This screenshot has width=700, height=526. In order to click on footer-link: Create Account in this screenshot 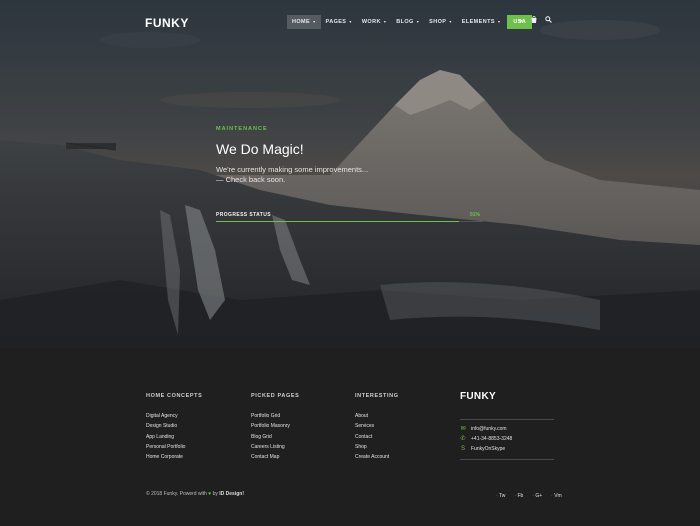, I will do `click(377, 457)`.